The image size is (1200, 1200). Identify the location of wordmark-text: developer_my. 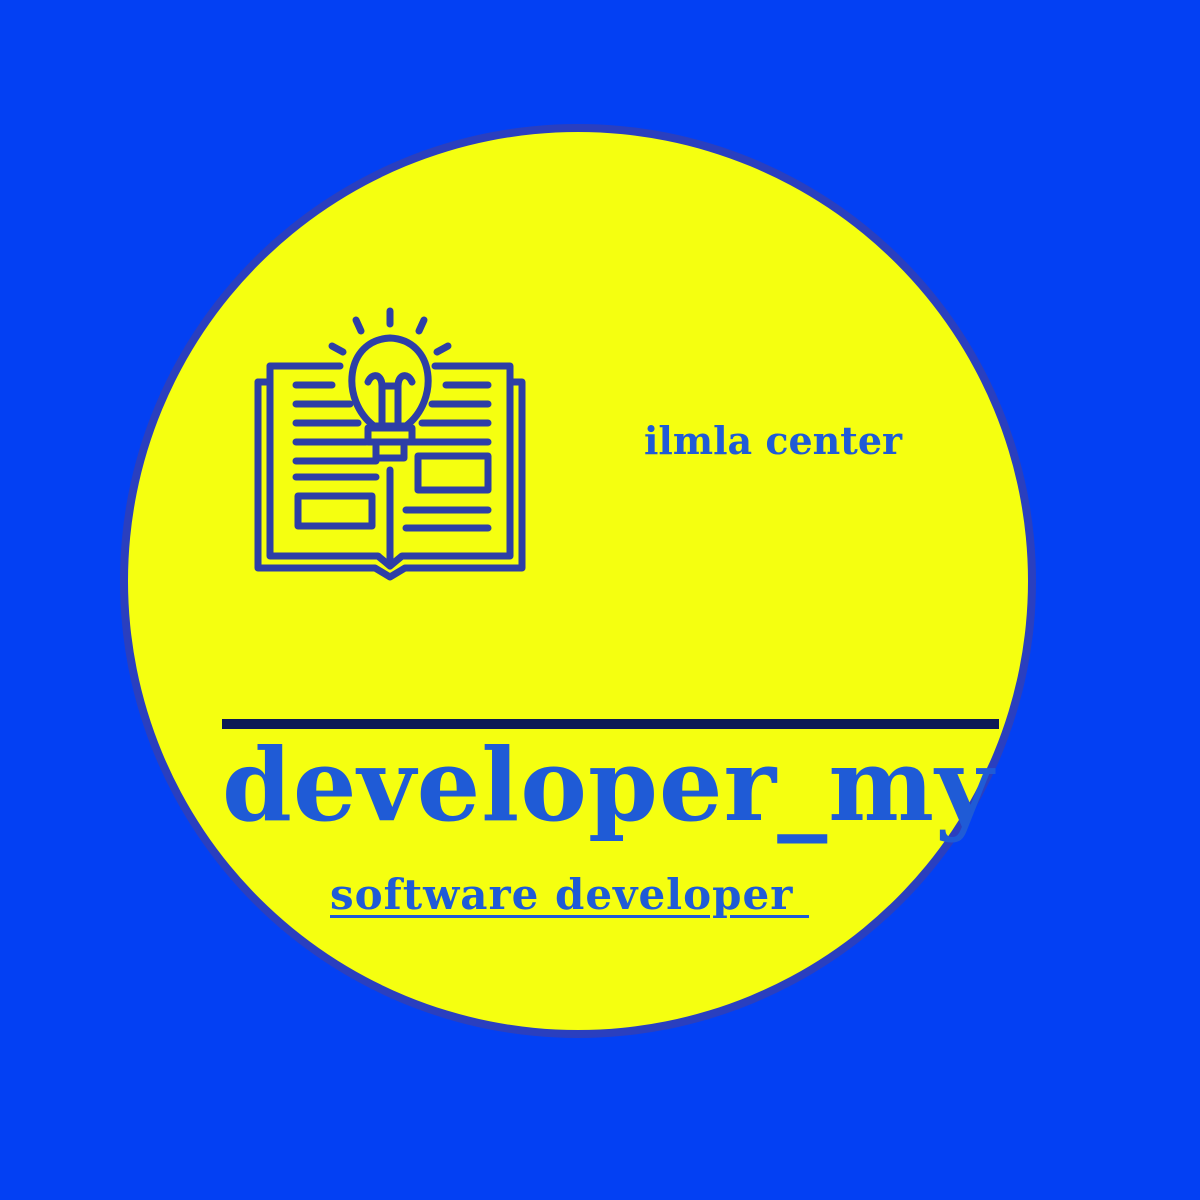
(608, 785).